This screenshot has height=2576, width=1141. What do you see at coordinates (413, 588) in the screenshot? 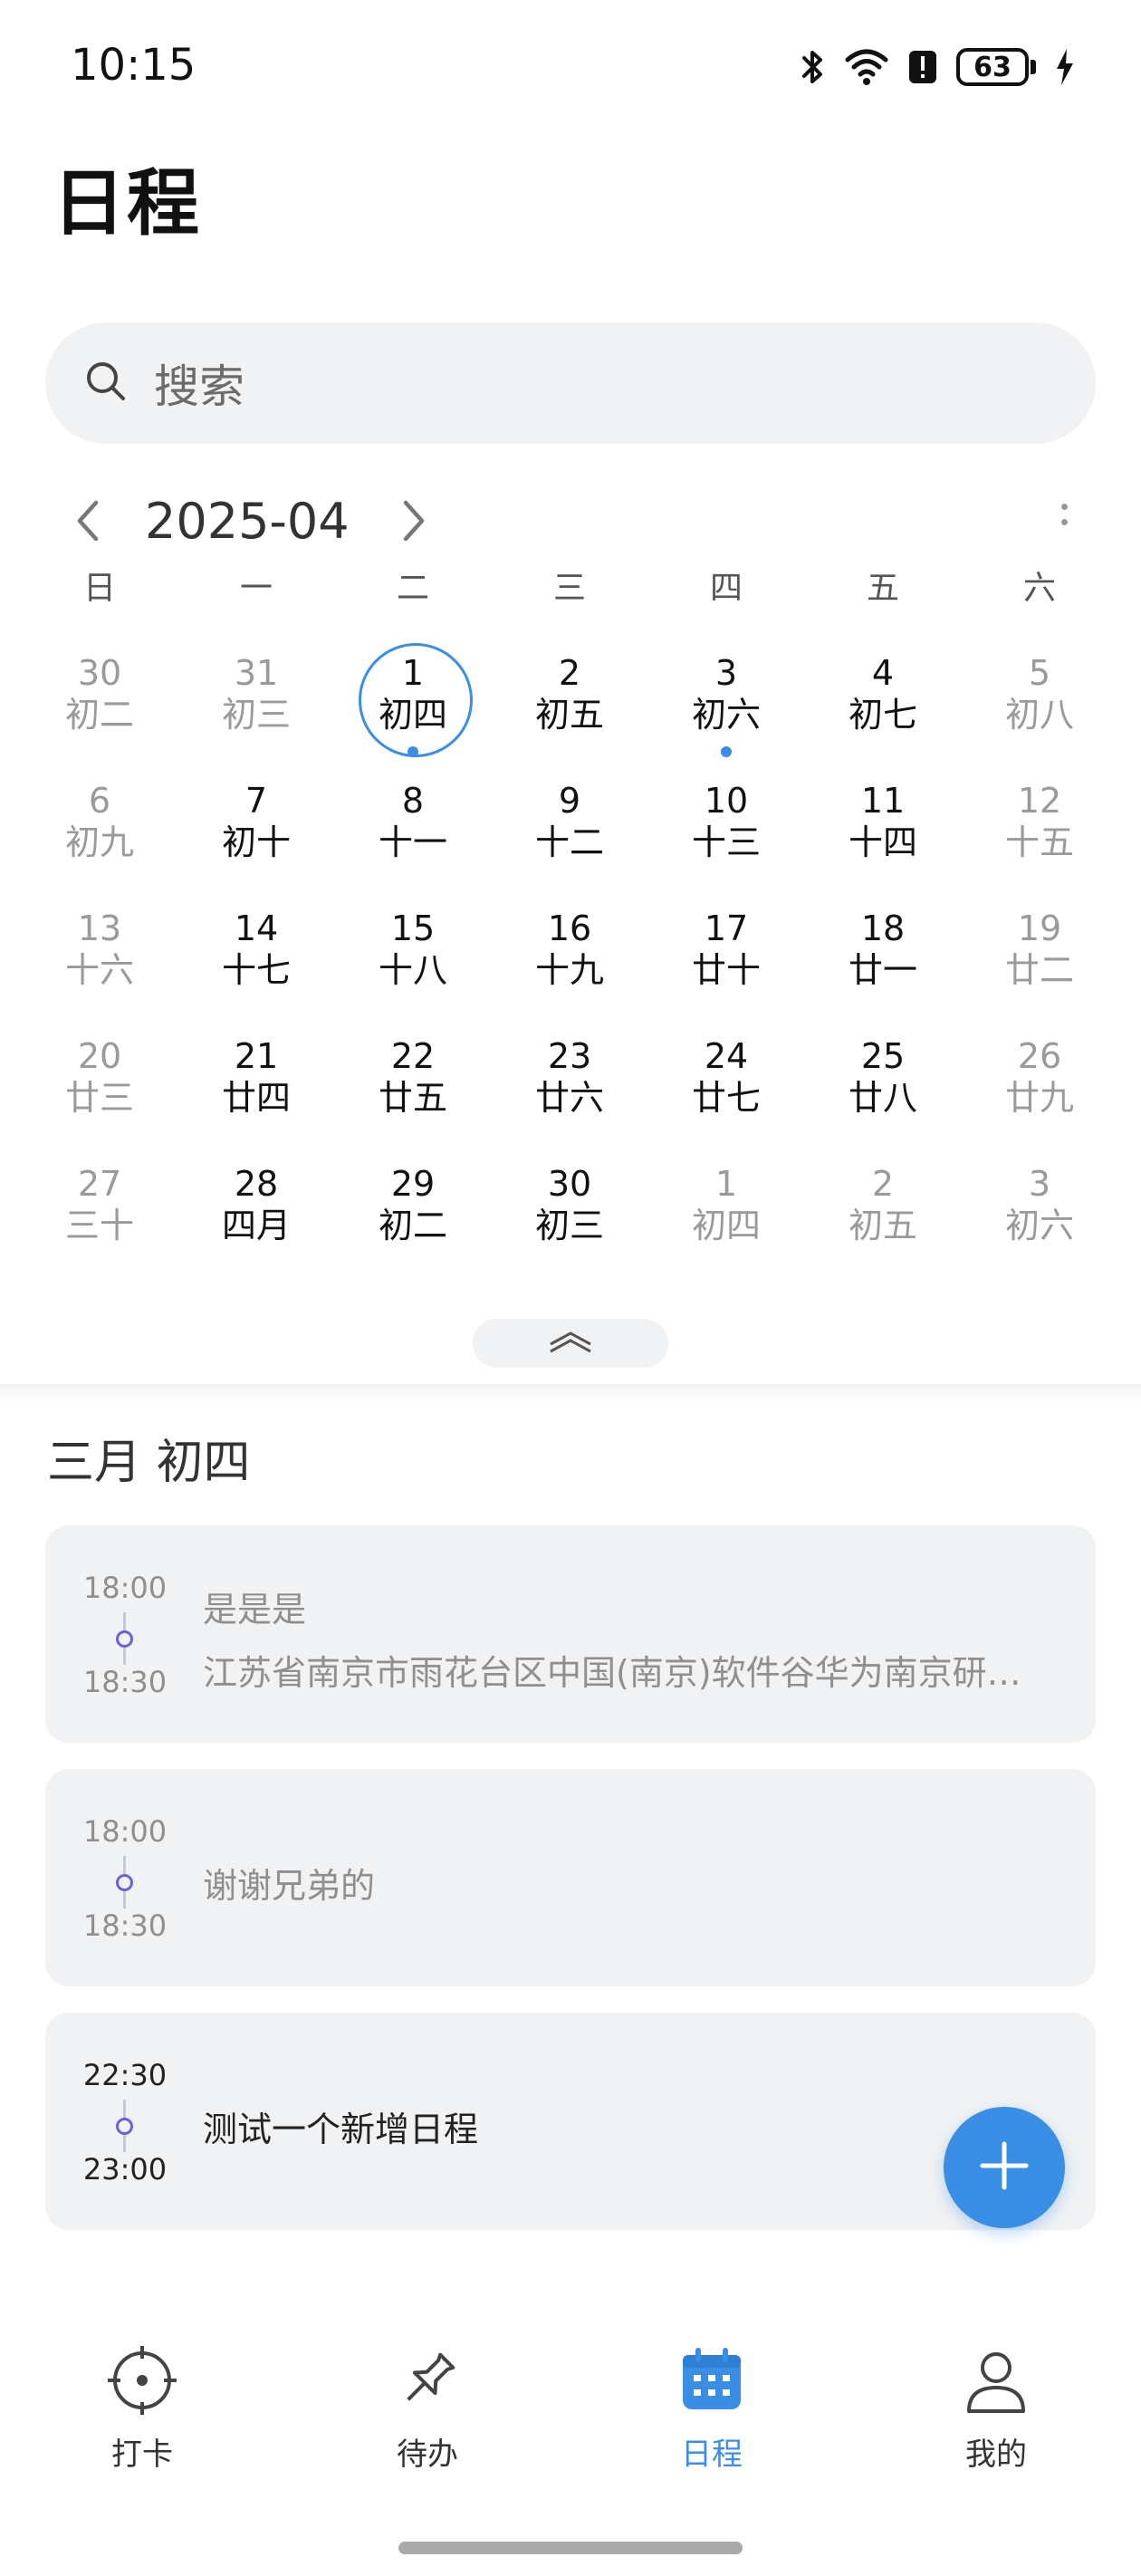
I see `weekday-label: 二` at bounding box center [413, 588].